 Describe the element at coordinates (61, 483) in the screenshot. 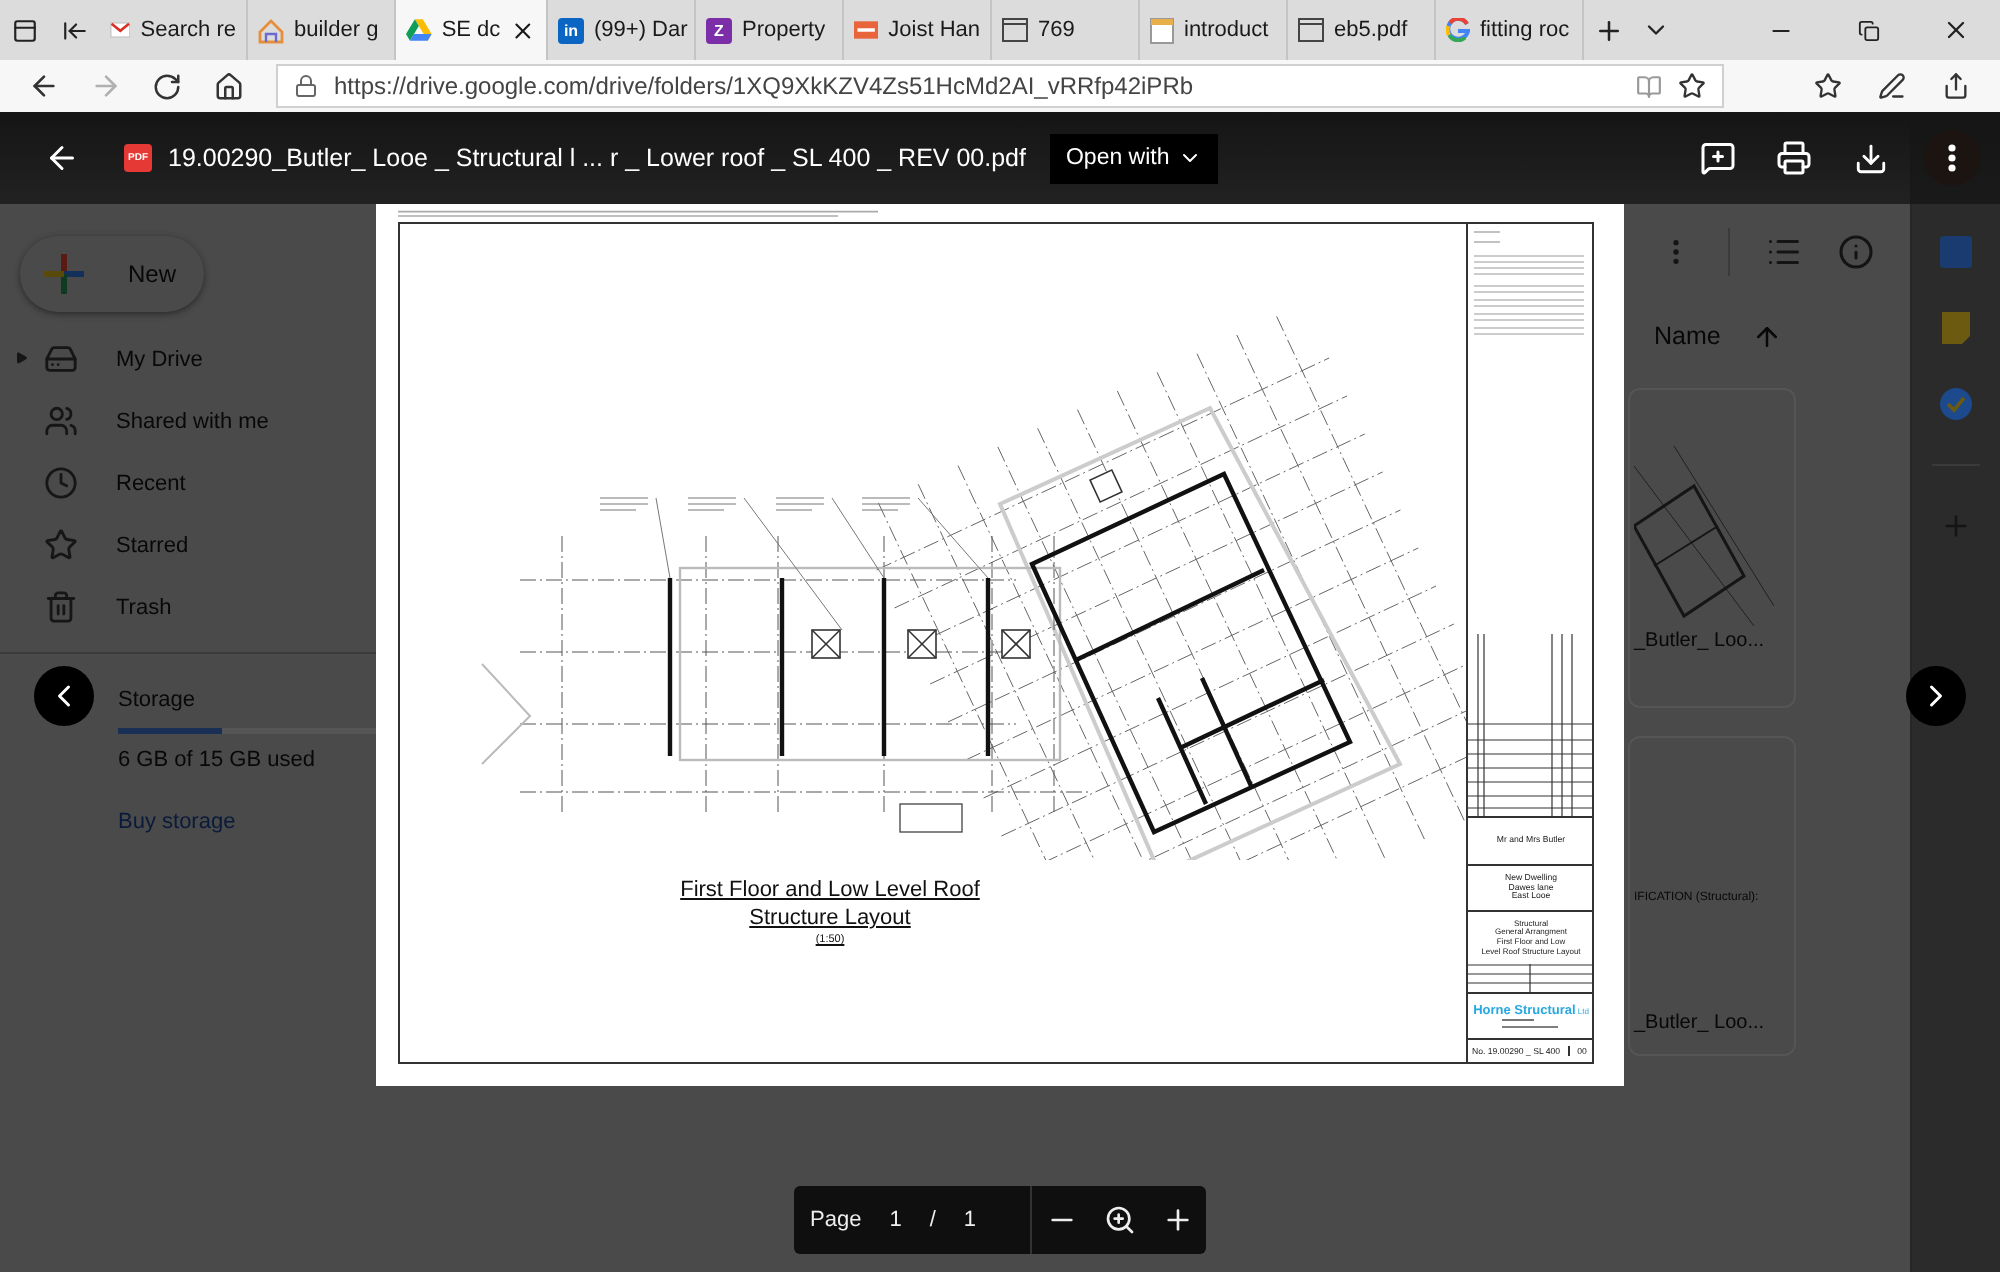

I see `clock-icon` at that location.